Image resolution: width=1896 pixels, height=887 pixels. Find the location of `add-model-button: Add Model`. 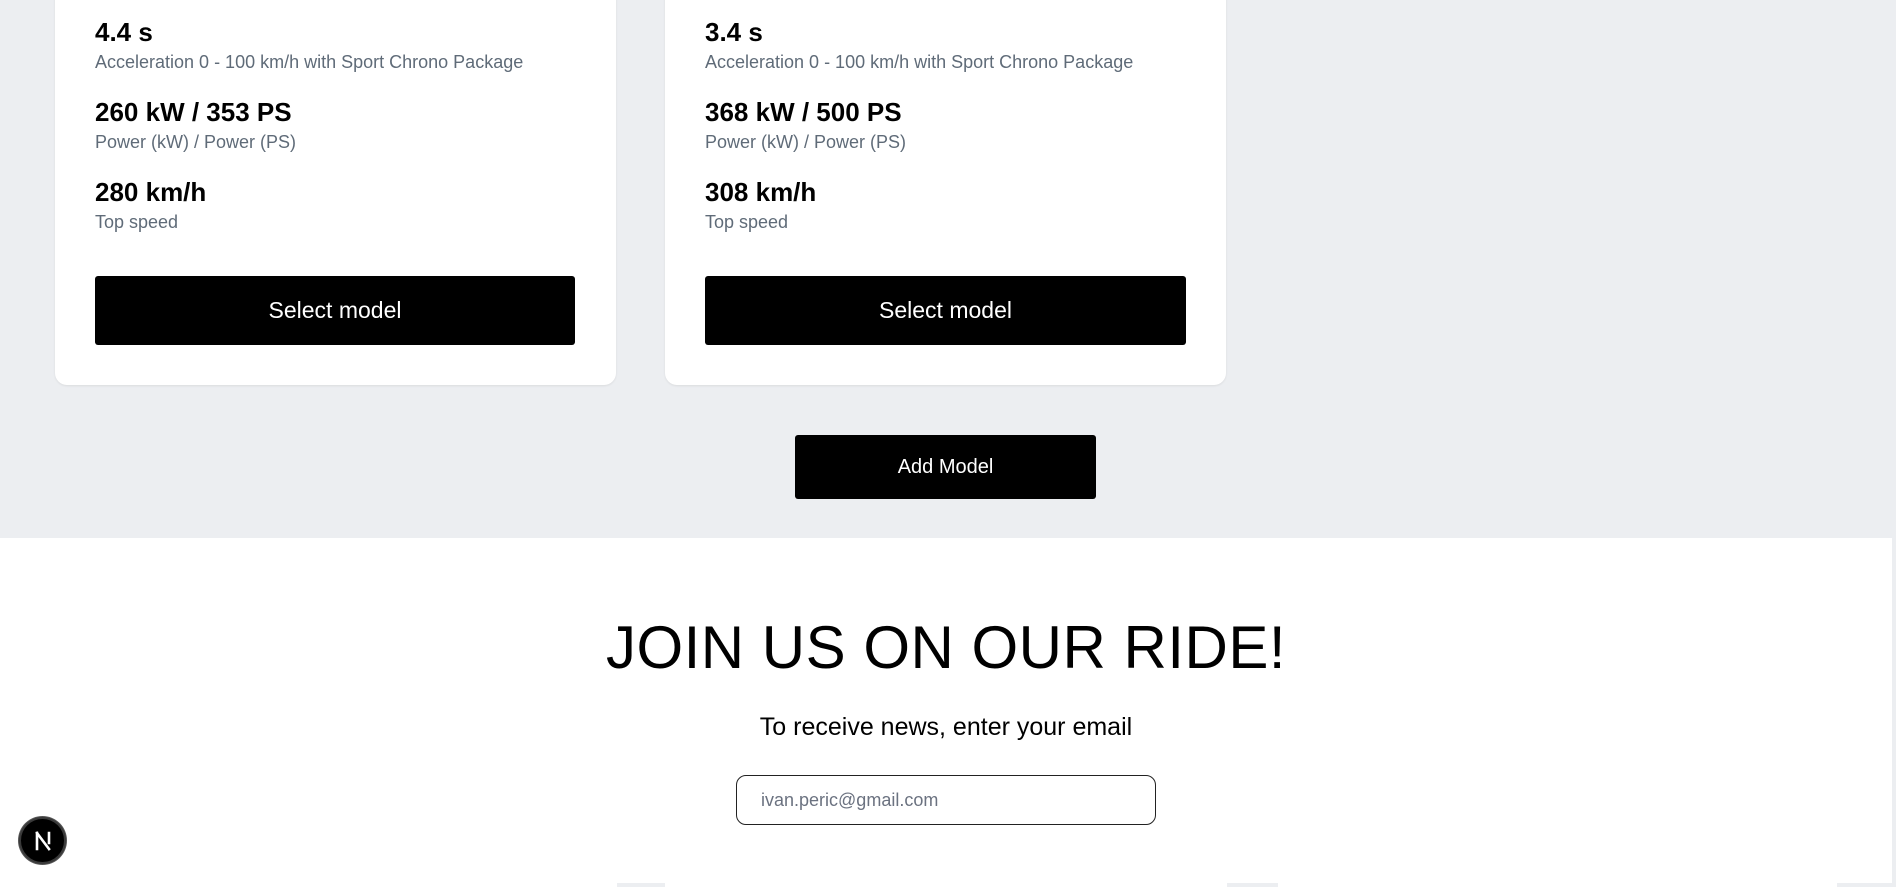

add-model-button: Add Model is located at coordinates (945, 467).